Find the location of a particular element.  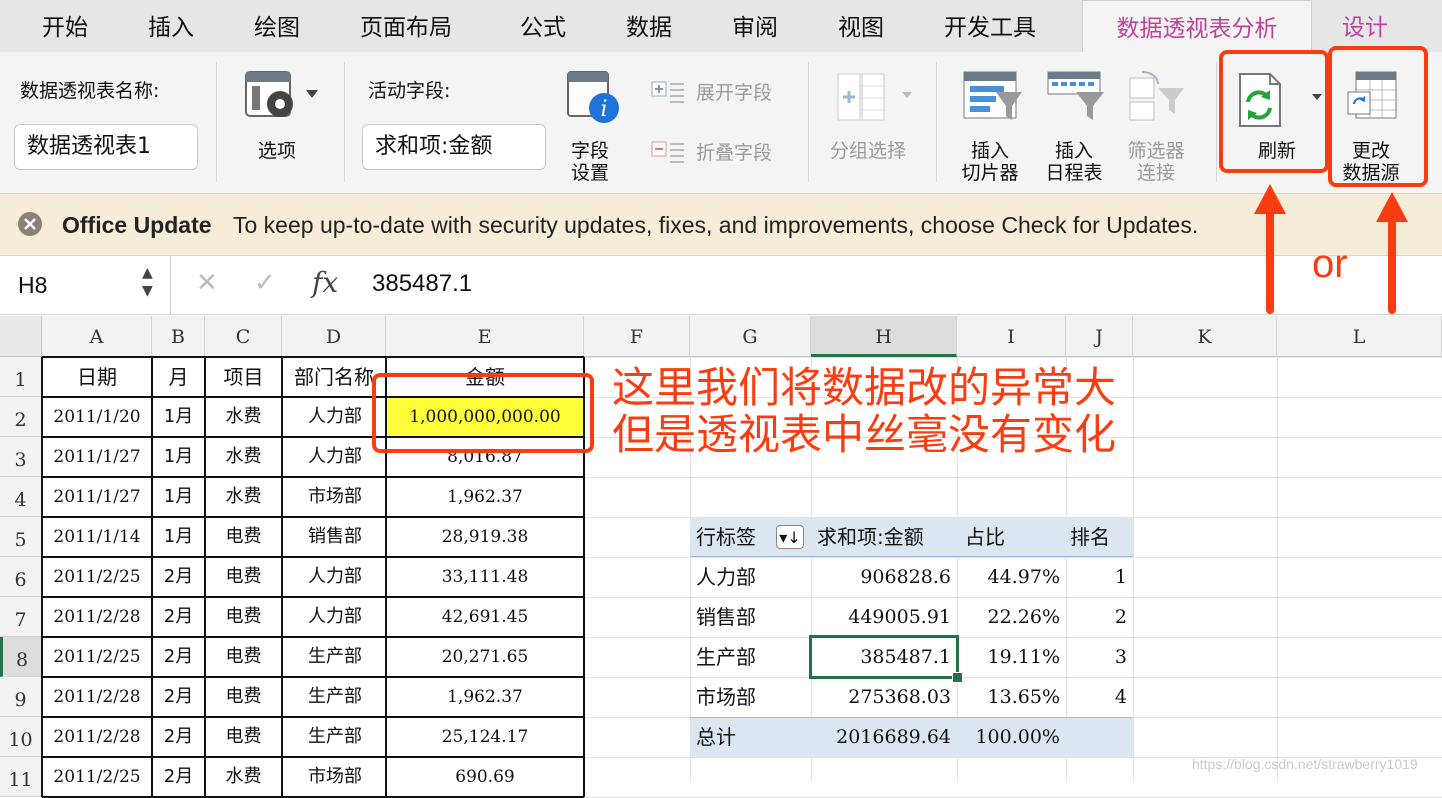

pivot-percent-cell: 44.97% is located at coordinates (1008, 577).